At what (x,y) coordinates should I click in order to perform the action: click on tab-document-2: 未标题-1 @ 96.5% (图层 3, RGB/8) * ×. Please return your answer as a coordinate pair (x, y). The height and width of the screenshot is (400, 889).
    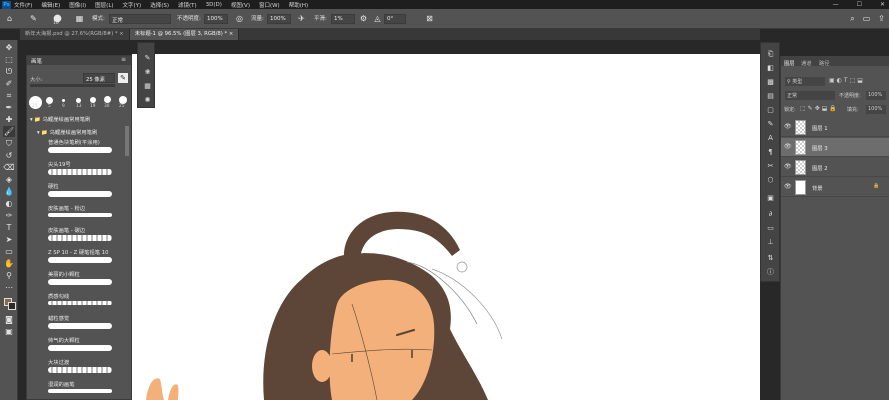
    Looking at the image, I should click on (184, 34).